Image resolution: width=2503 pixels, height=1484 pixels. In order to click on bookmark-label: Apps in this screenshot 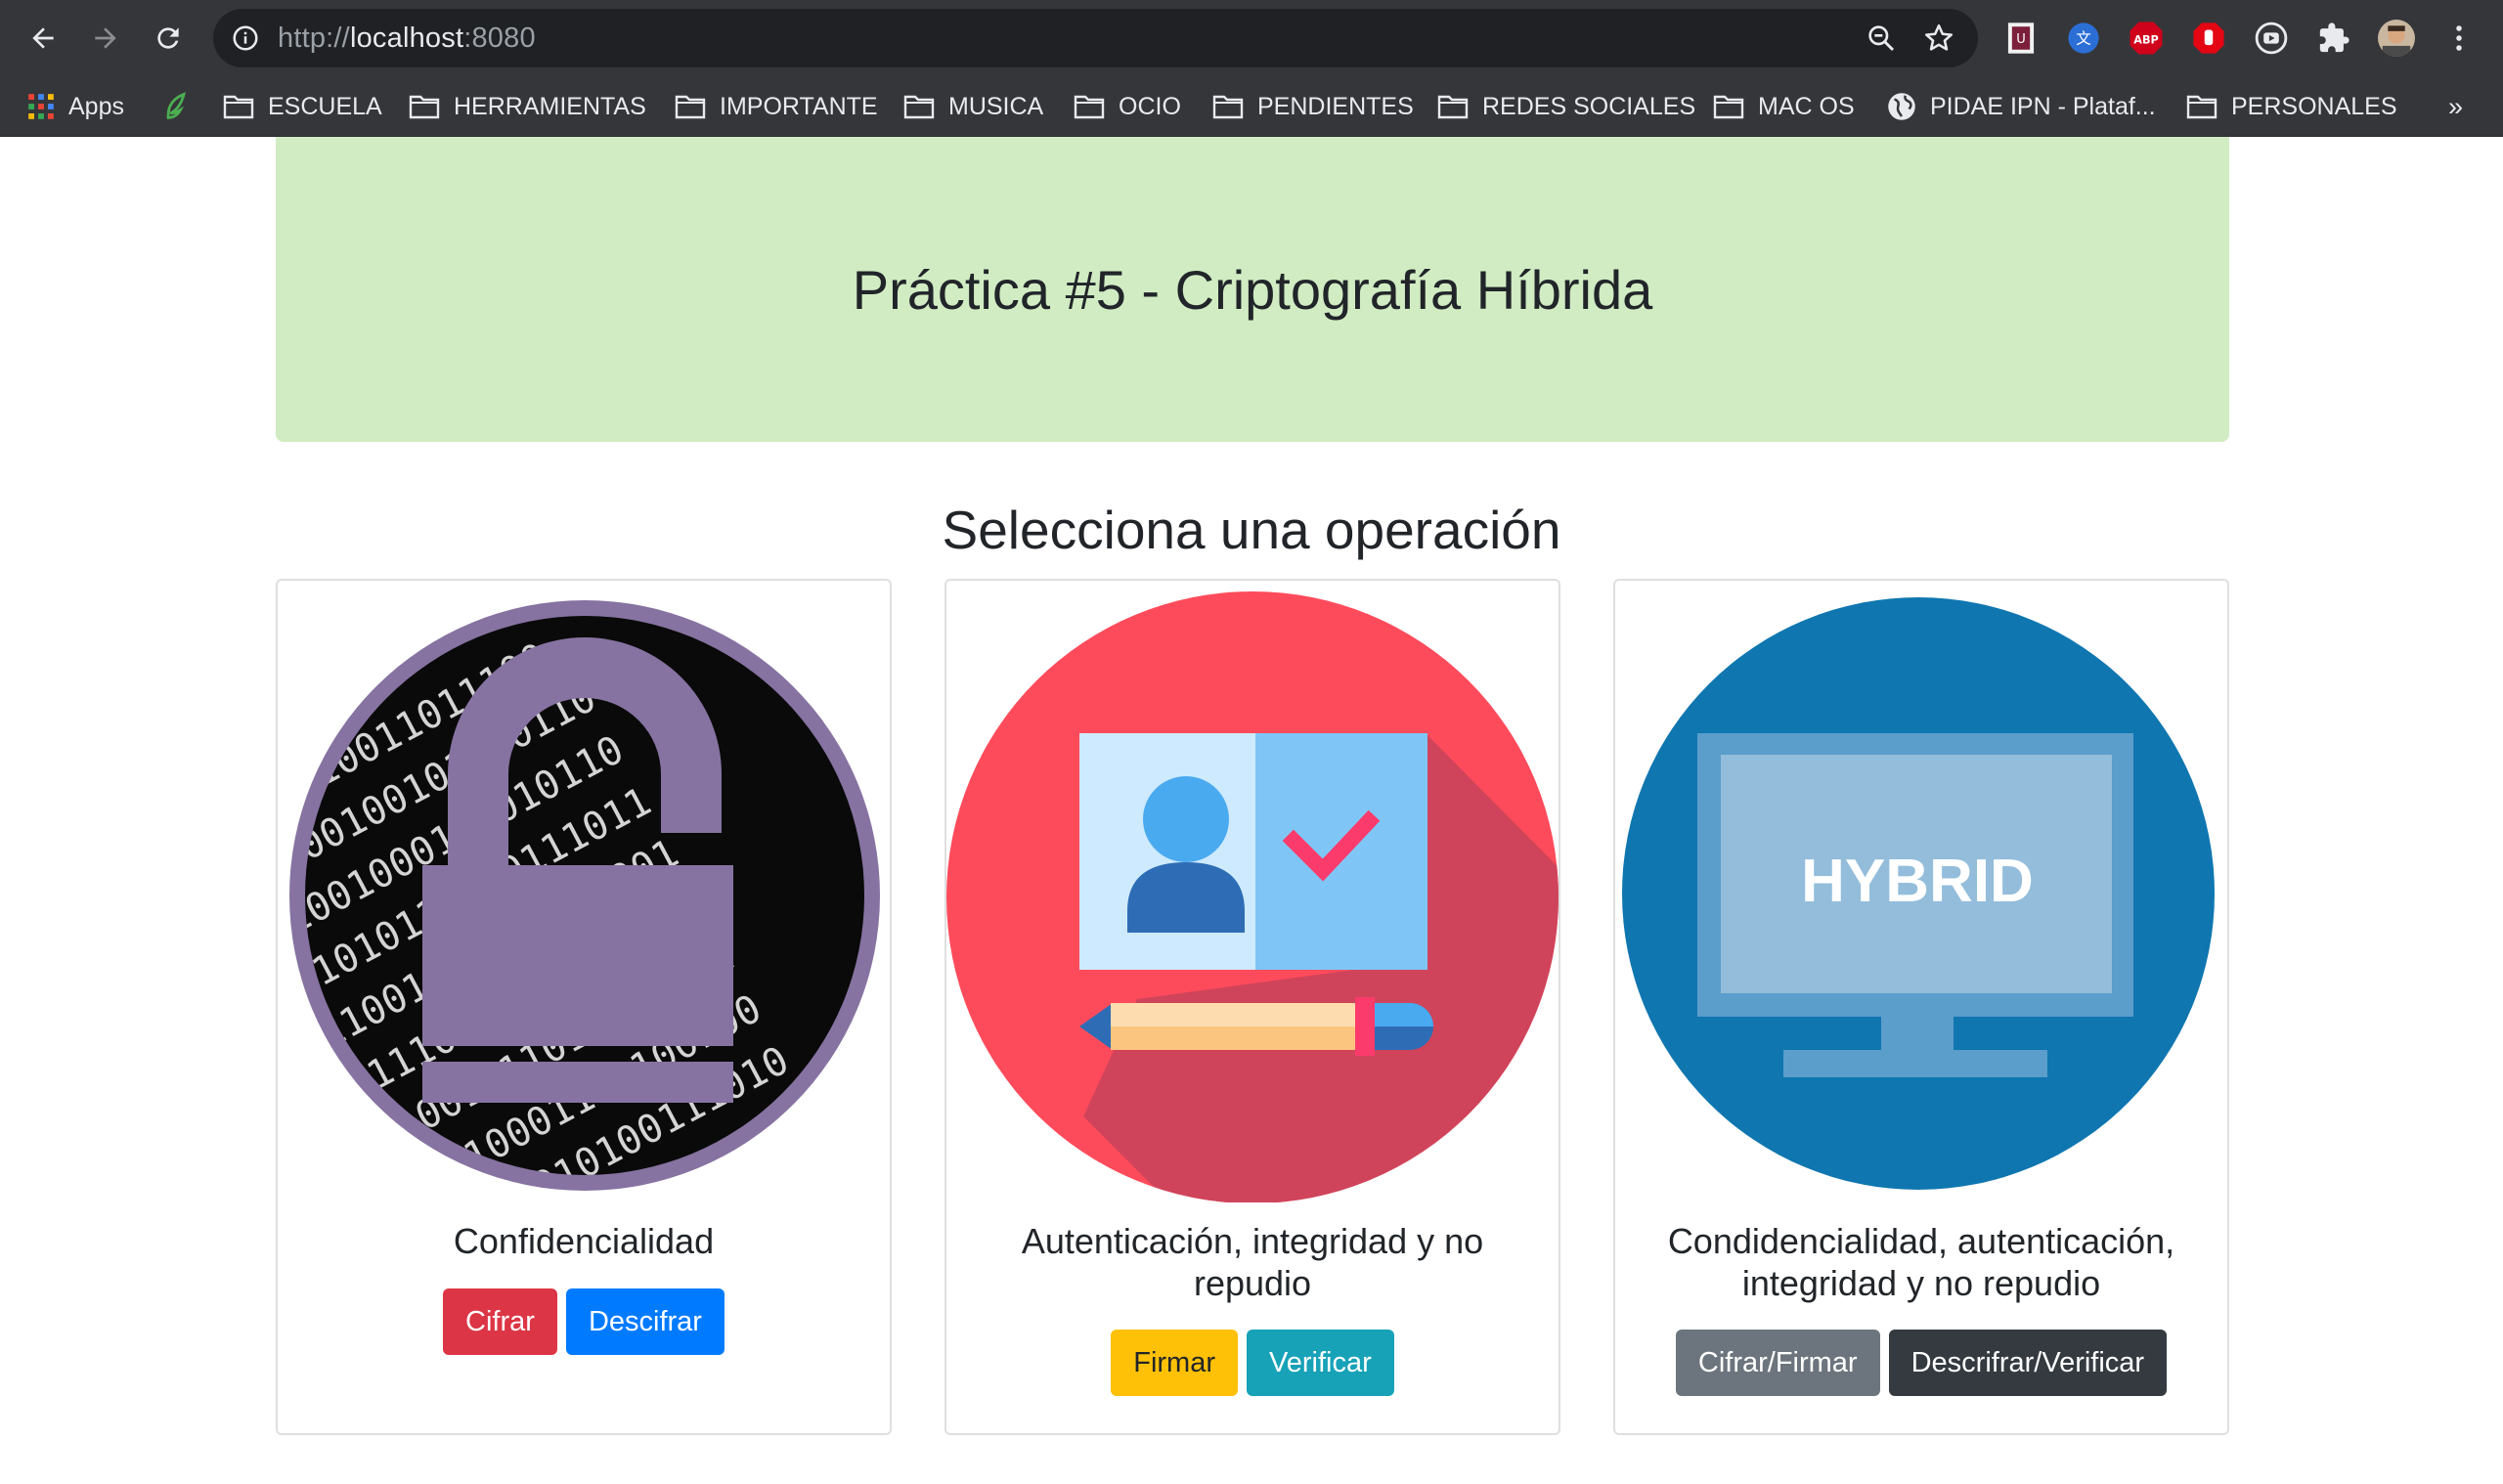, I will do `click(96, 106)`.